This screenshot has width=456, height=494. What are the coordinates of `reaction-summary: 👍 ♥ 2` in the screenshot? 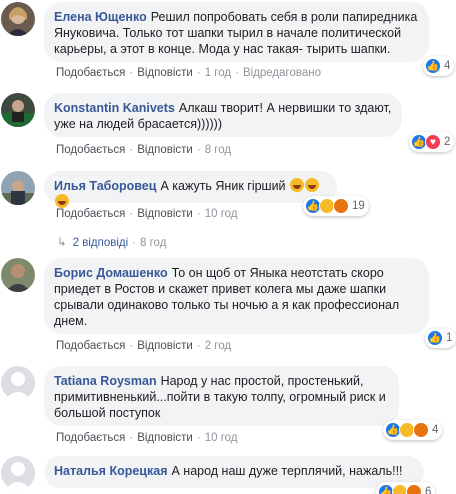 It's located at (432, 142).